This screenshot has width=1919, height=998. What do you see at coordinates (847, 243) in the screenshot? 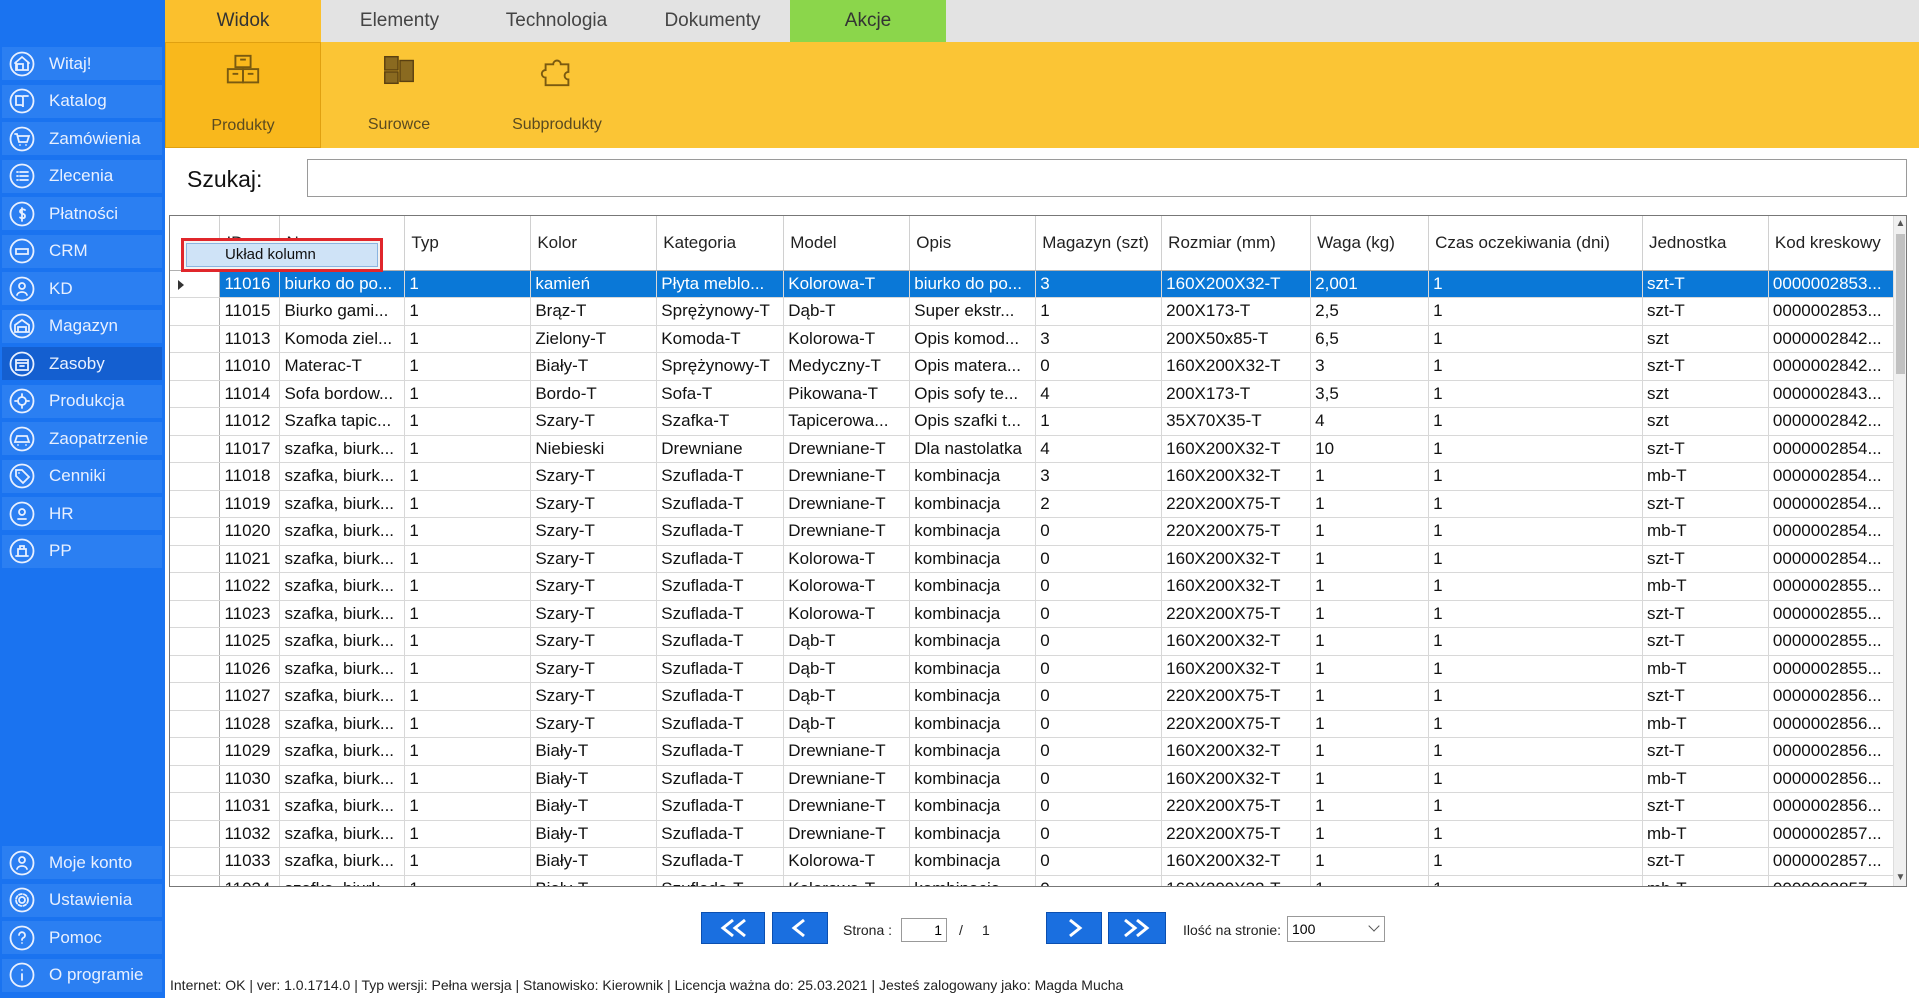
I see `column-header: Model` at bounding box center [847, 243].